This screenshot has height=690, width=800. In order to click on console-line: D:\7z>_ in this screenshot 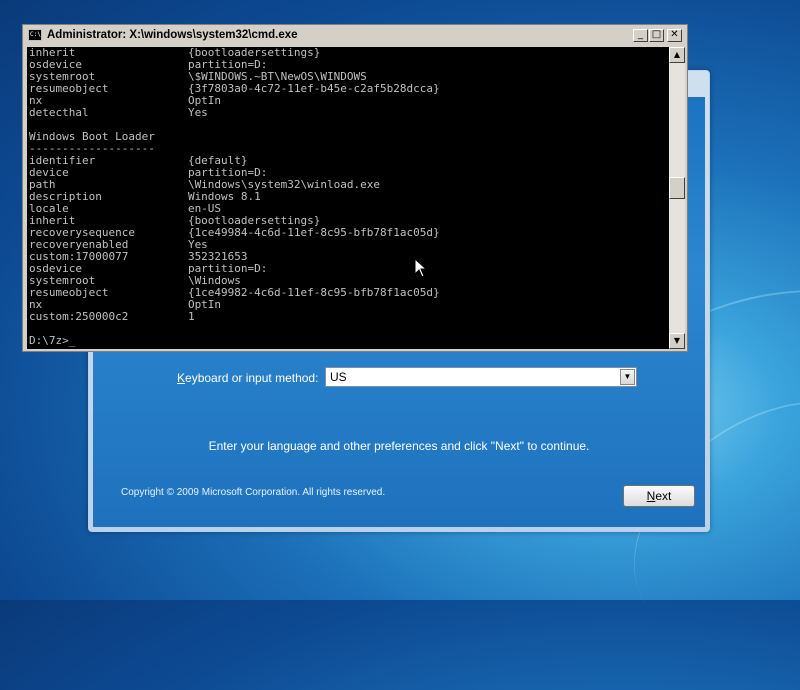, I will do `click(52, 340)`.